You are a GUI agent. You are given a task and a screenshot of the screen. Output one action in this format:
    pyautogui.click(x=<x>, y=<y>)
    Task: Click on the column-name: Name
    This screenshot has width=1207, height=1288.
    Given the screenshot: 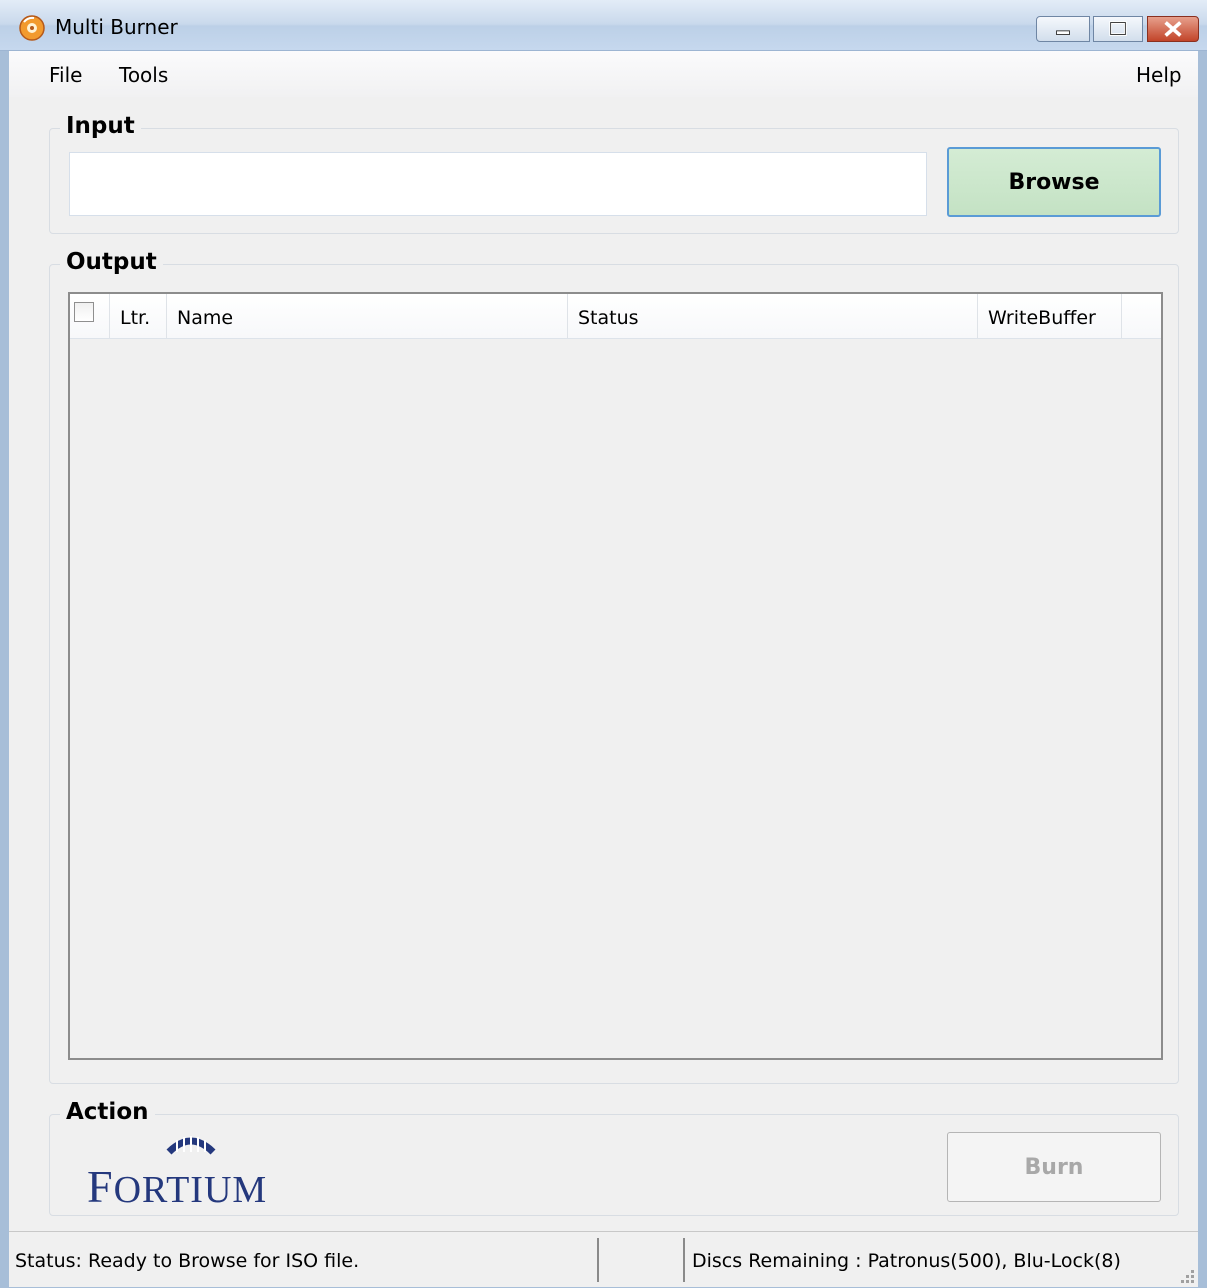 What is the action you would take?
    pyautogui.click(x=367, y=316)
    